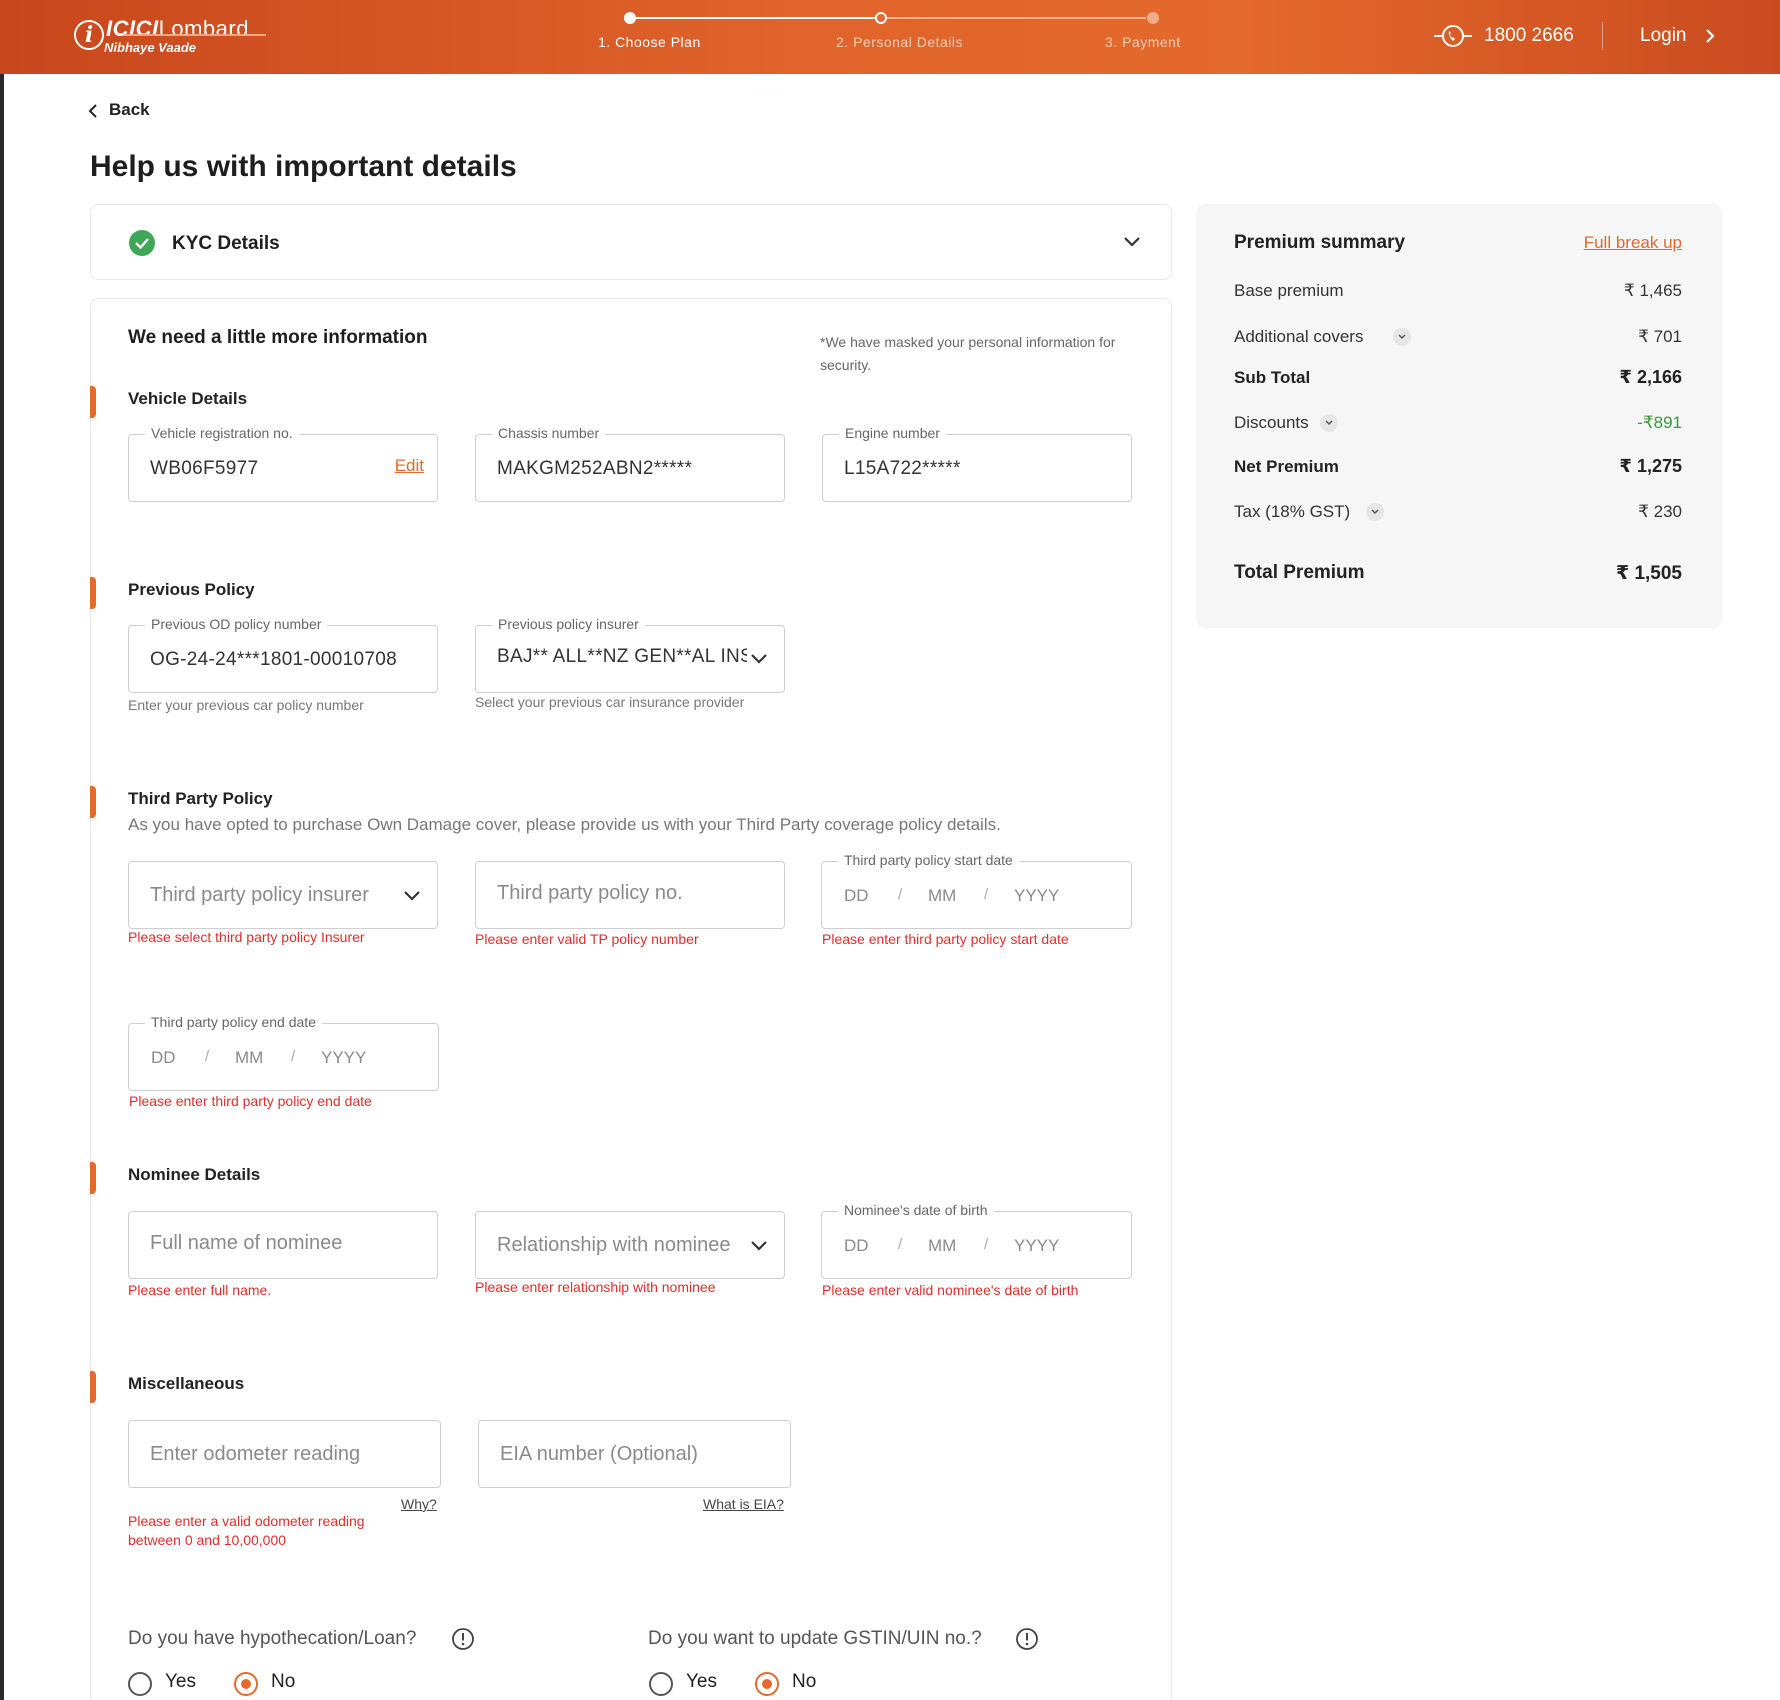 The height and width of the screenshot is (1700, 1780). What do you see at coordinates (900, 42) in the screenshot?
I see `step-label-personal-details: 2. Personal Details` at bounding box center [900, 42].